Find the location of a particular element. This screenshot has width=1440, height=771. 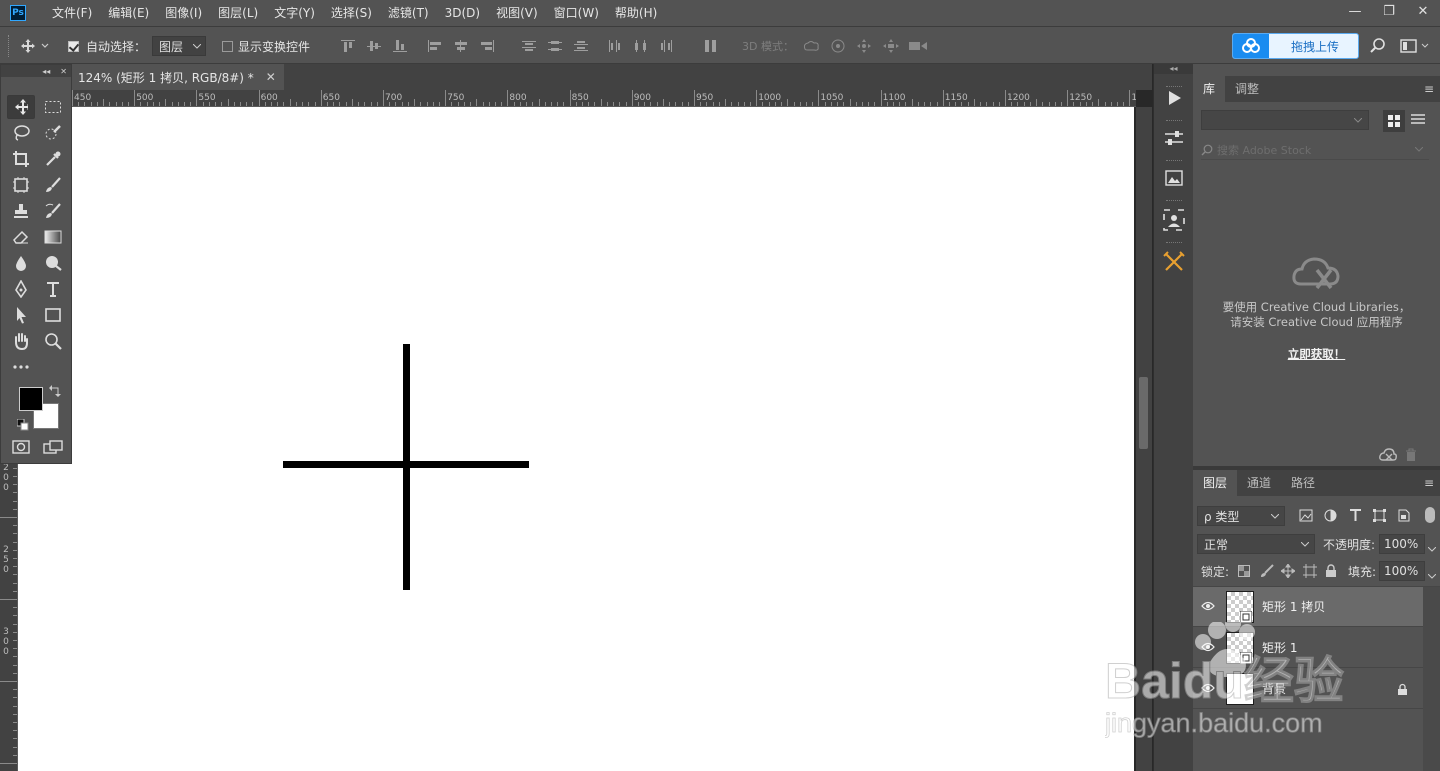

menu-type: 文字(Y) is located at coordinates (294, 13).